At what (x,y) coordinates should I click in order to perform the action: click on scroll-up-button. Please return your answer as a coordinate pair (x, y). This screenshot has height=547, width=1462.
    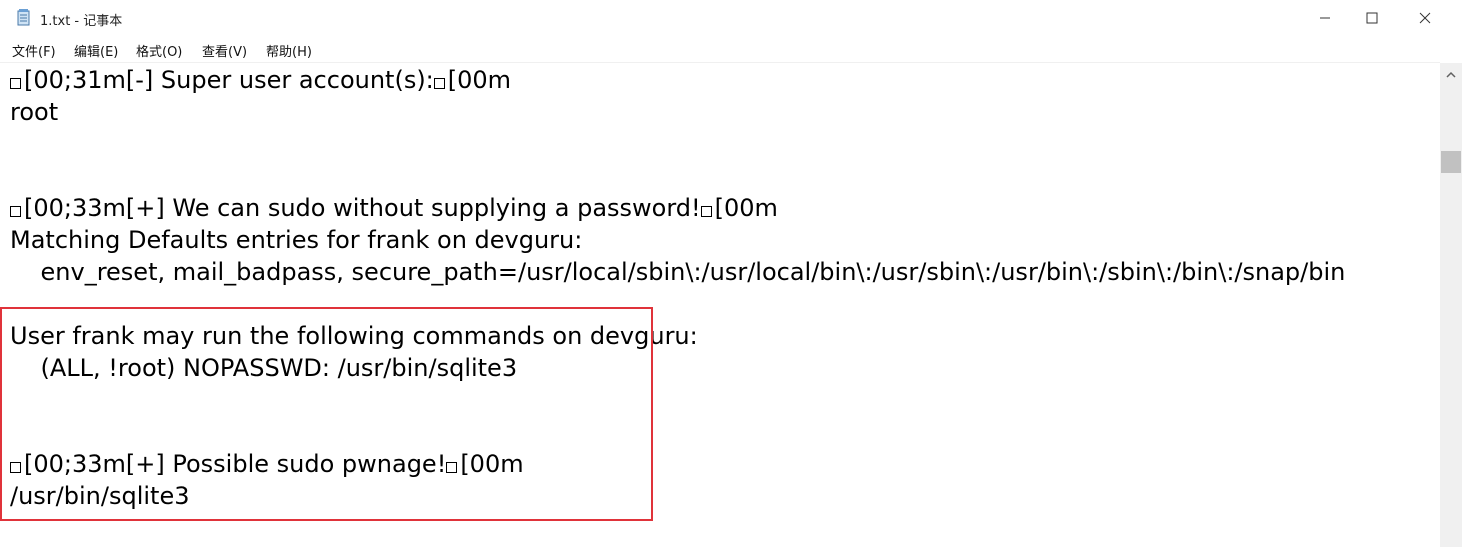
    Looking at the image, I should click on (1451, 73).